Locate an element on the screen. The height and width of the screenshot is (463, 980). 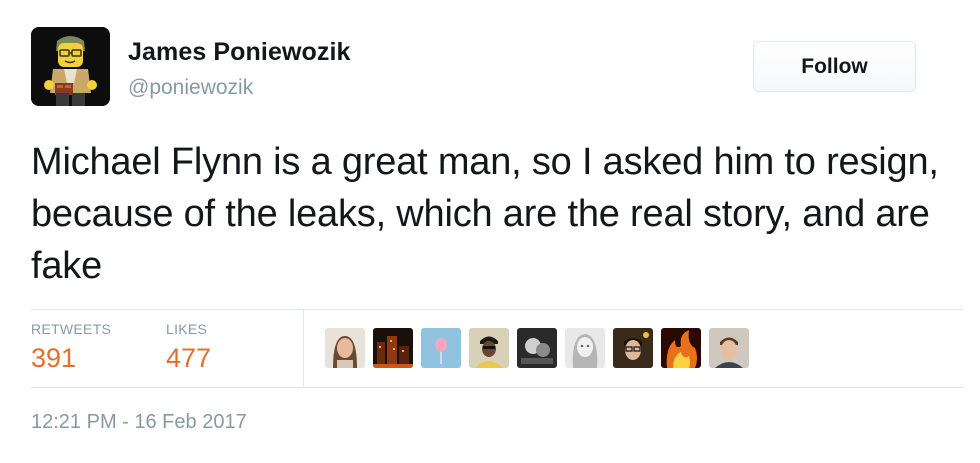
balloon-icon is located at coordinates (441, 348).